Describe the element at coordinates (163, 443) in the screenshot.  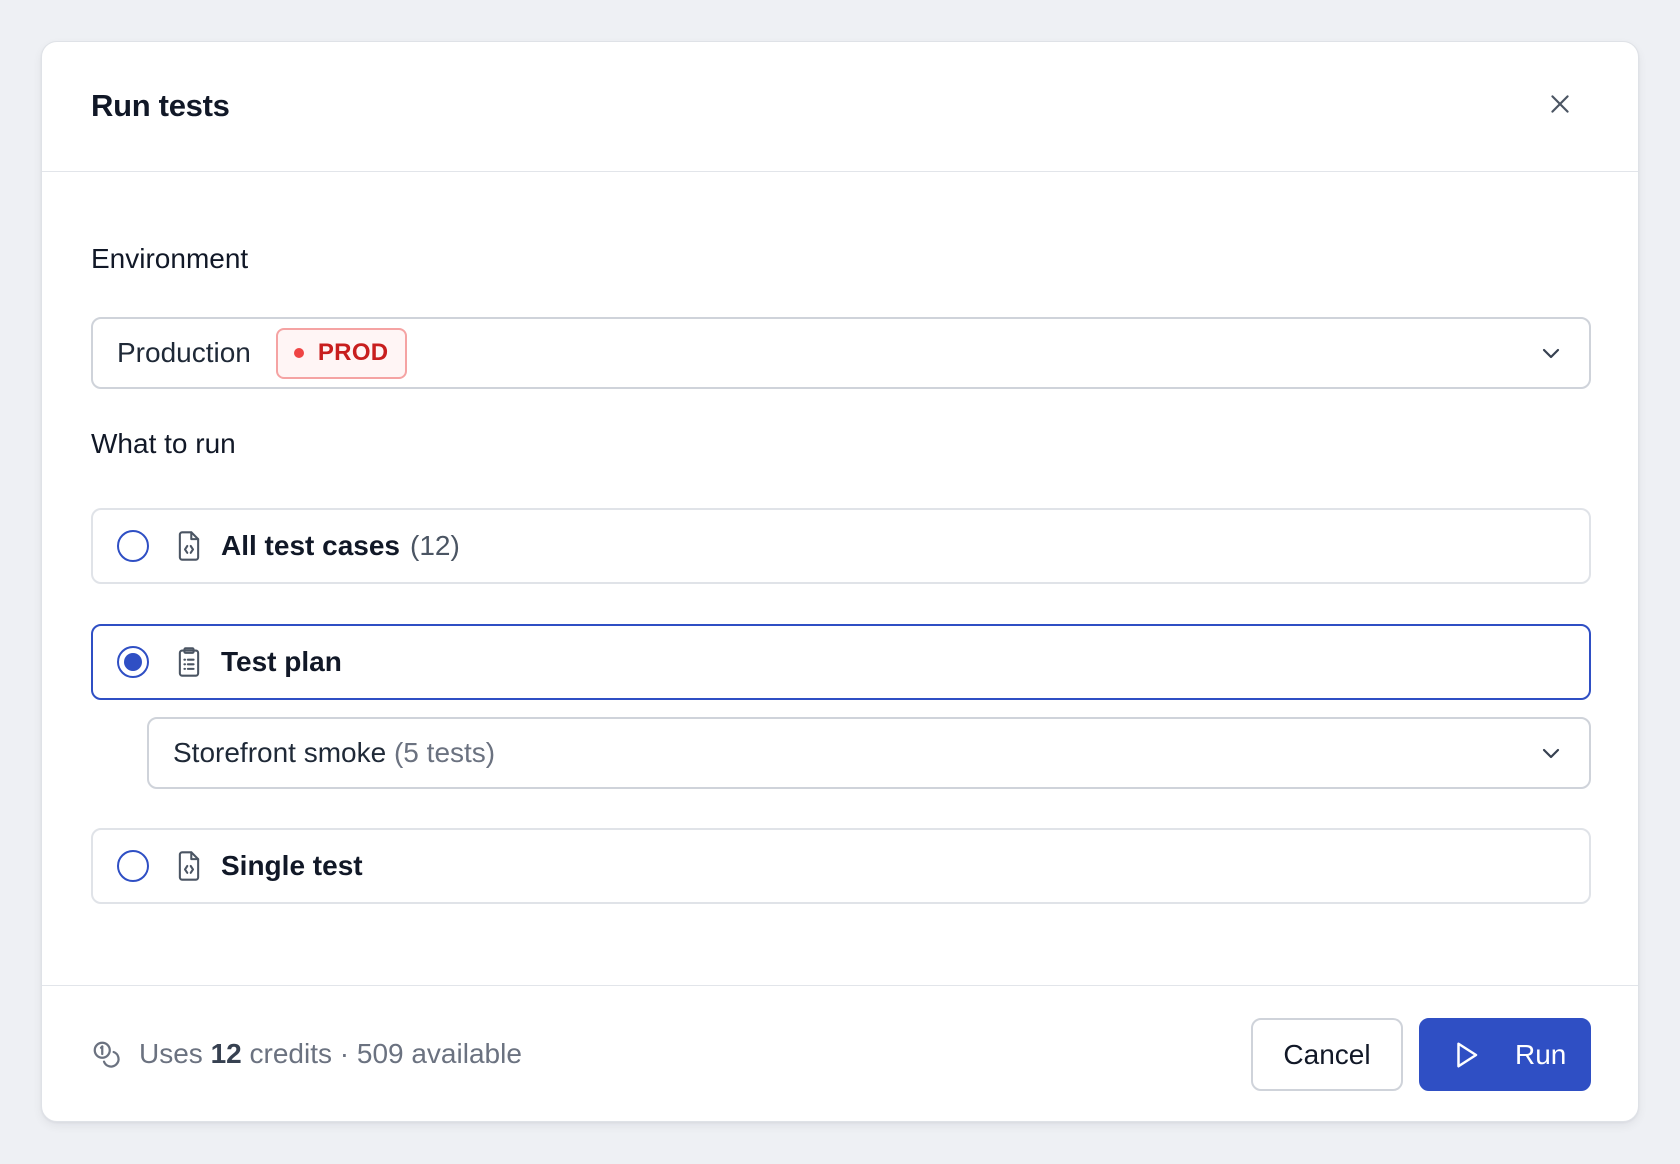
I see `what-to-run-label: What to run` at that location.